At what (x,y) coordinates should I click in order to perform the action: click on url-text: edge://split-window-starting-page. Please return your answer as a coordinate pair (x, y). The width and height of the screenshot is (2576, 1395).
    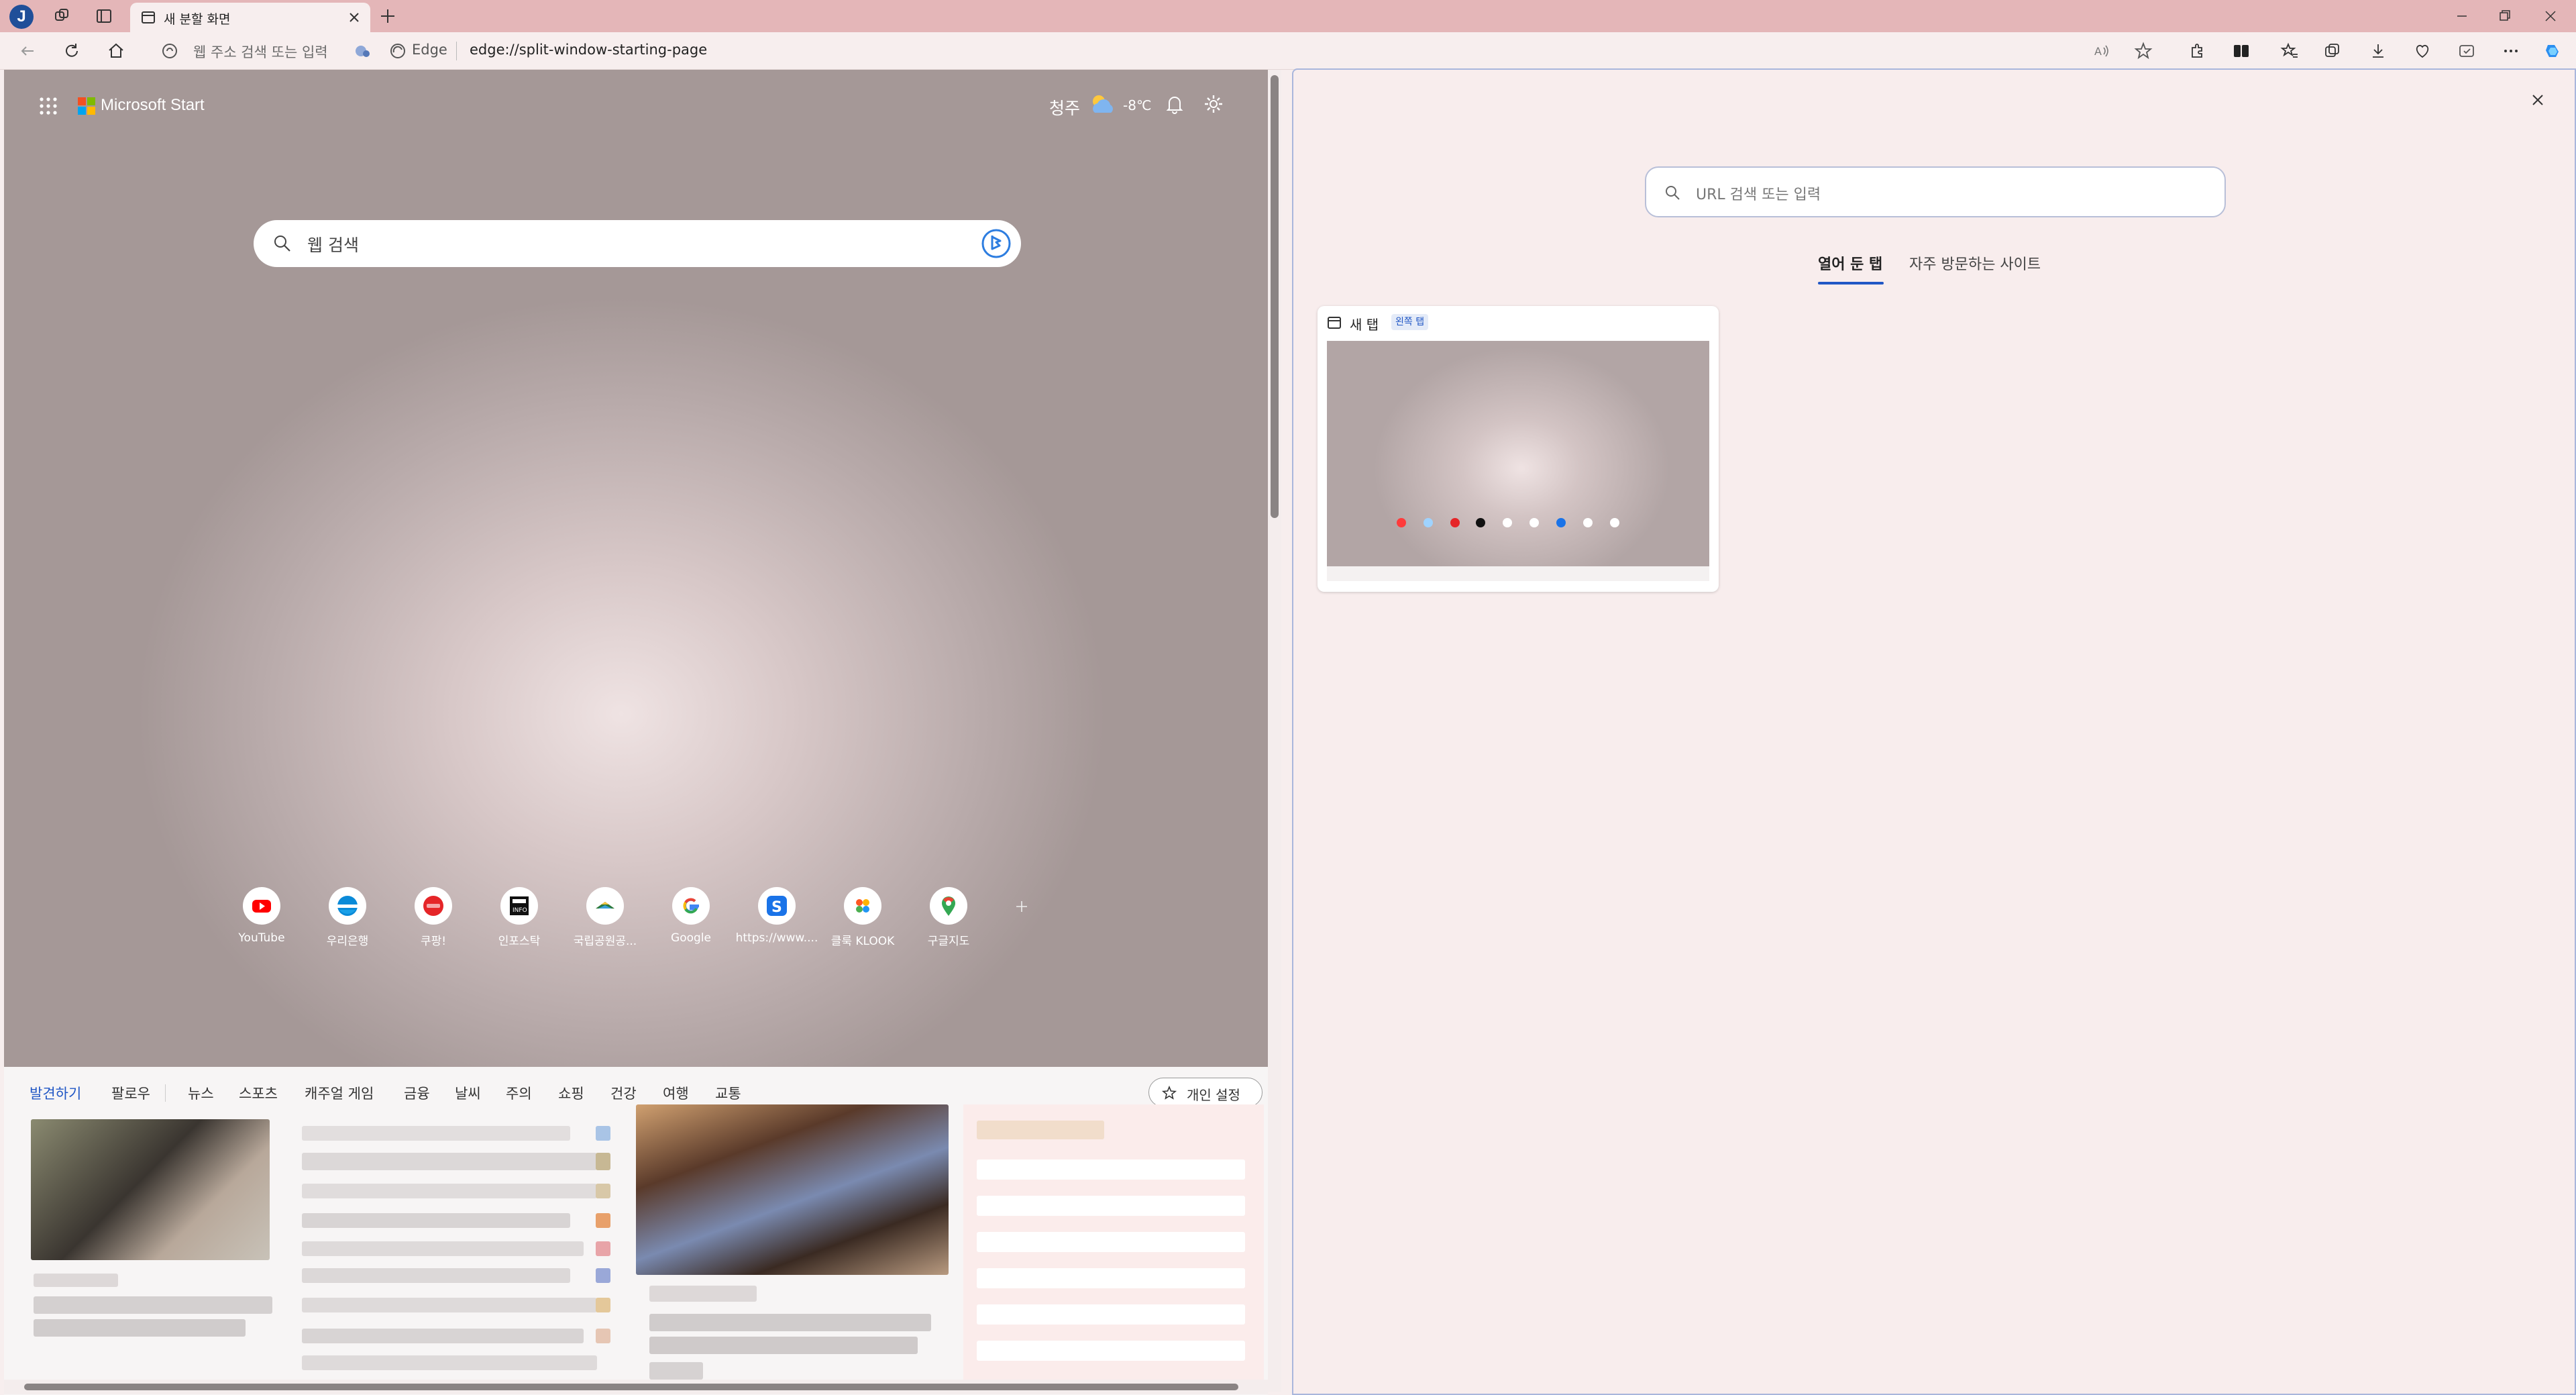
    Looking at the image, I should click on (588, 50).